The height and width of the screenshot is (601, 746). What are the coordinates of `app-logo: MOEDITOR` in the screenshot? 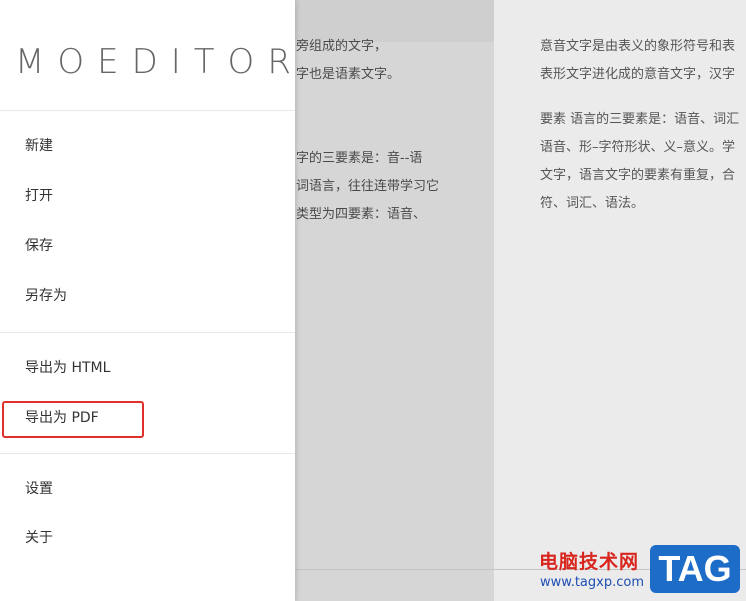 It's located at (159, 62).